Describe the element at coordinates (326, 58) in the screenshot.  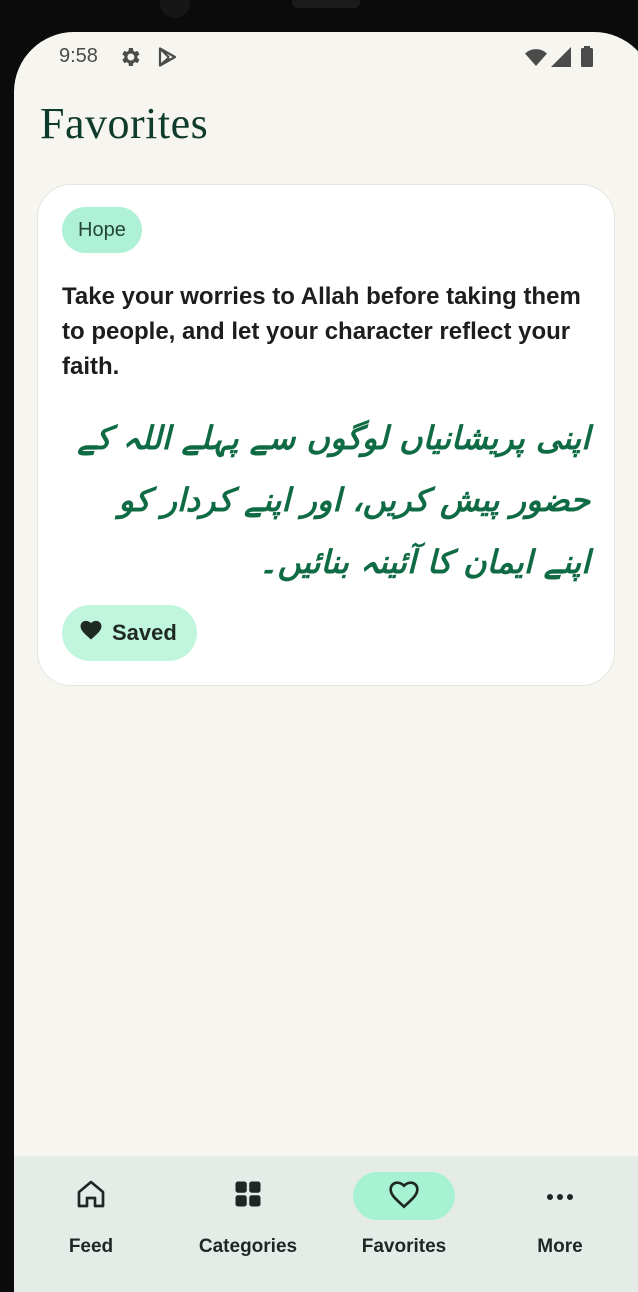
I see `status-bar: 9:58` at that location.